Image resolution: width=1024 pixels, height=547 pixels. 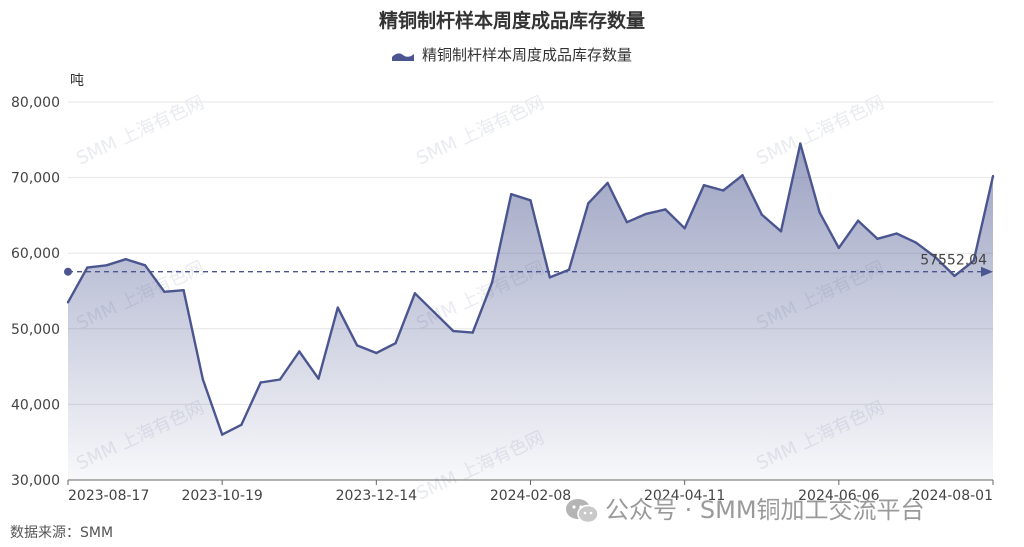 What do you see at coordinates (35, 103) in the screenshot?
I see `y-tick-label: 80,000` at bounding box center [35, 103].